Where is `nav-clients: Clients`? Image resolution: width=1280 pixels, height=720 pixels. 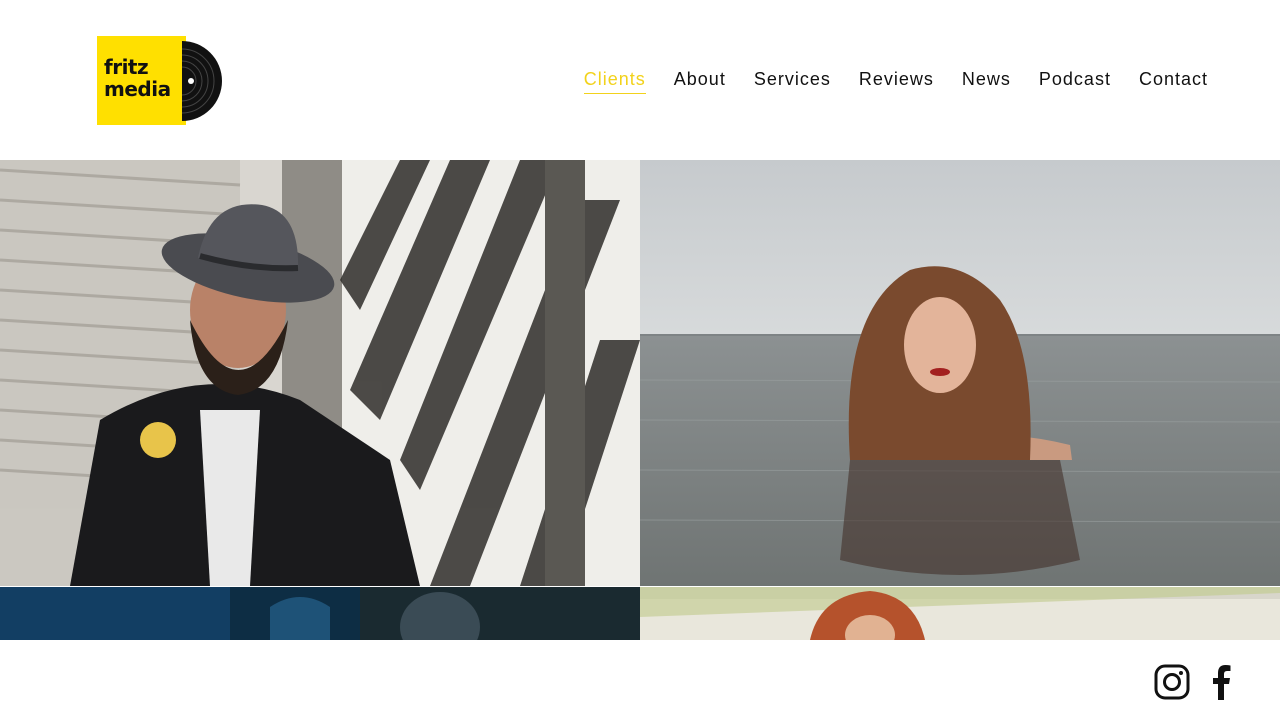
nav-clients: Clients is located at coordinates (614, 81).